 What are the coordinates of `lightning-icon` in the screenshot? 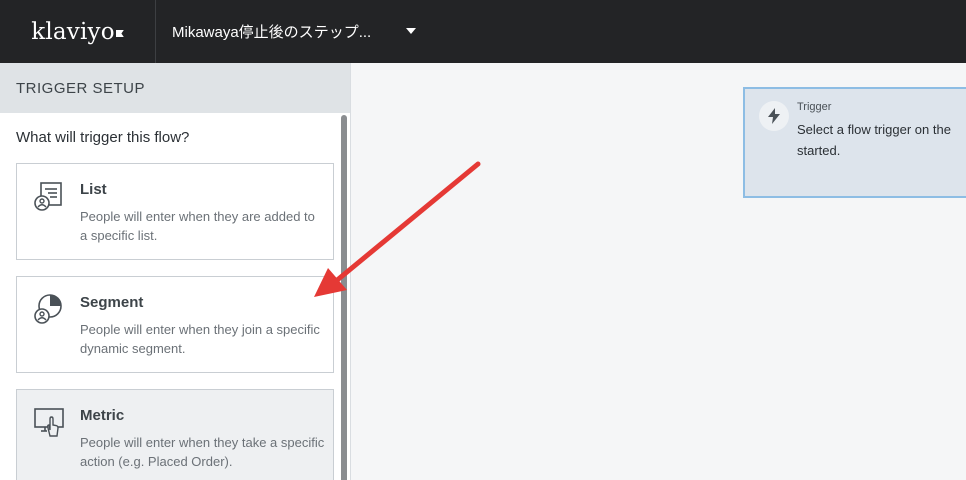 It's located at (774, 116).